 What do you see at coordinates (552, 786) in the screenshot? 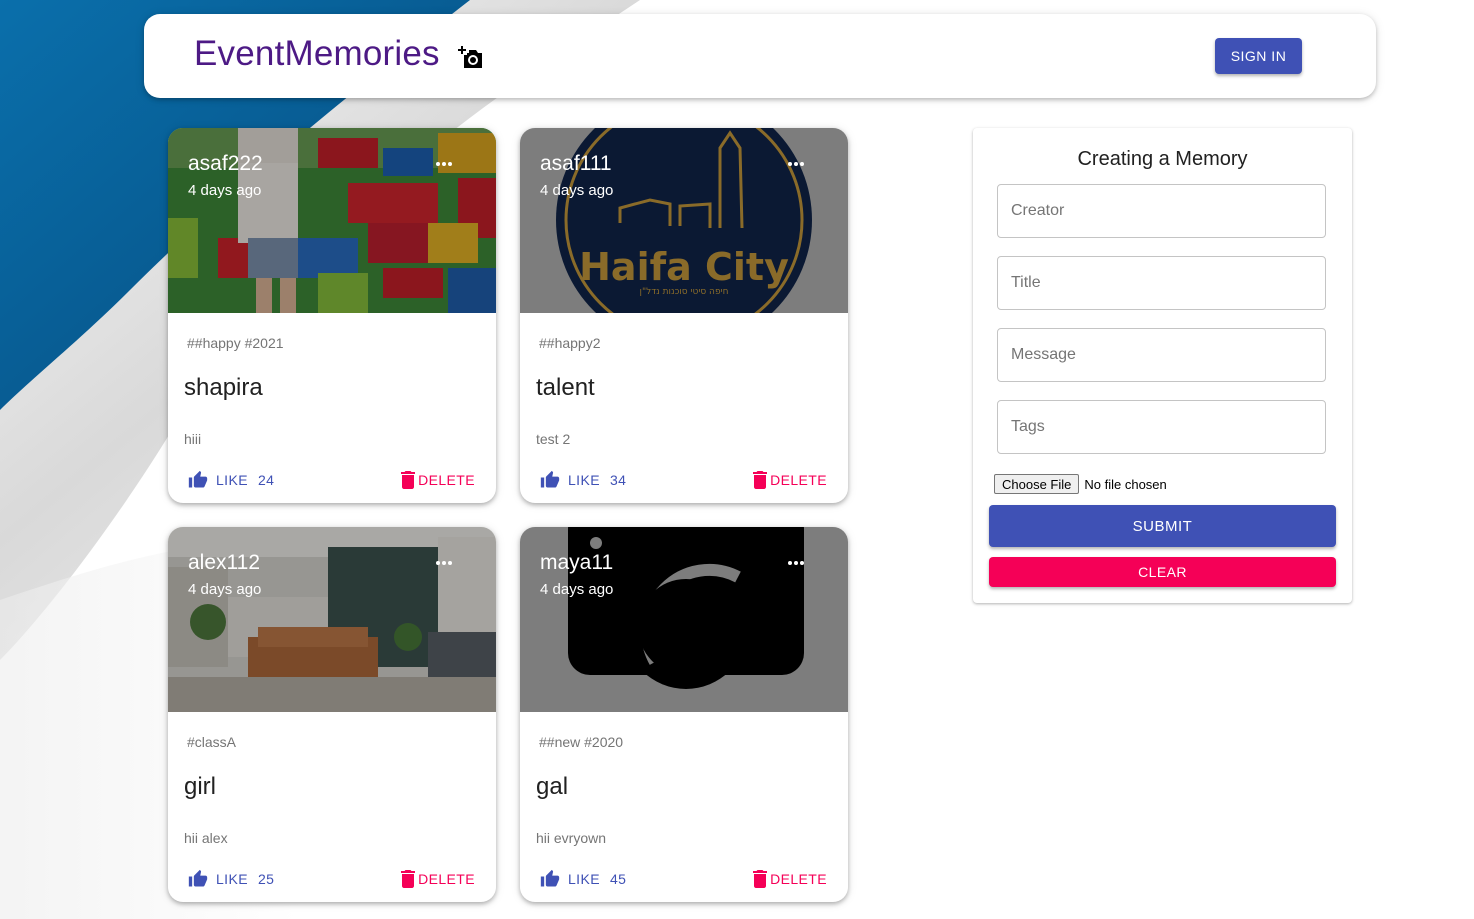
I see `post-title: gal` at bounding box center [552, 786].